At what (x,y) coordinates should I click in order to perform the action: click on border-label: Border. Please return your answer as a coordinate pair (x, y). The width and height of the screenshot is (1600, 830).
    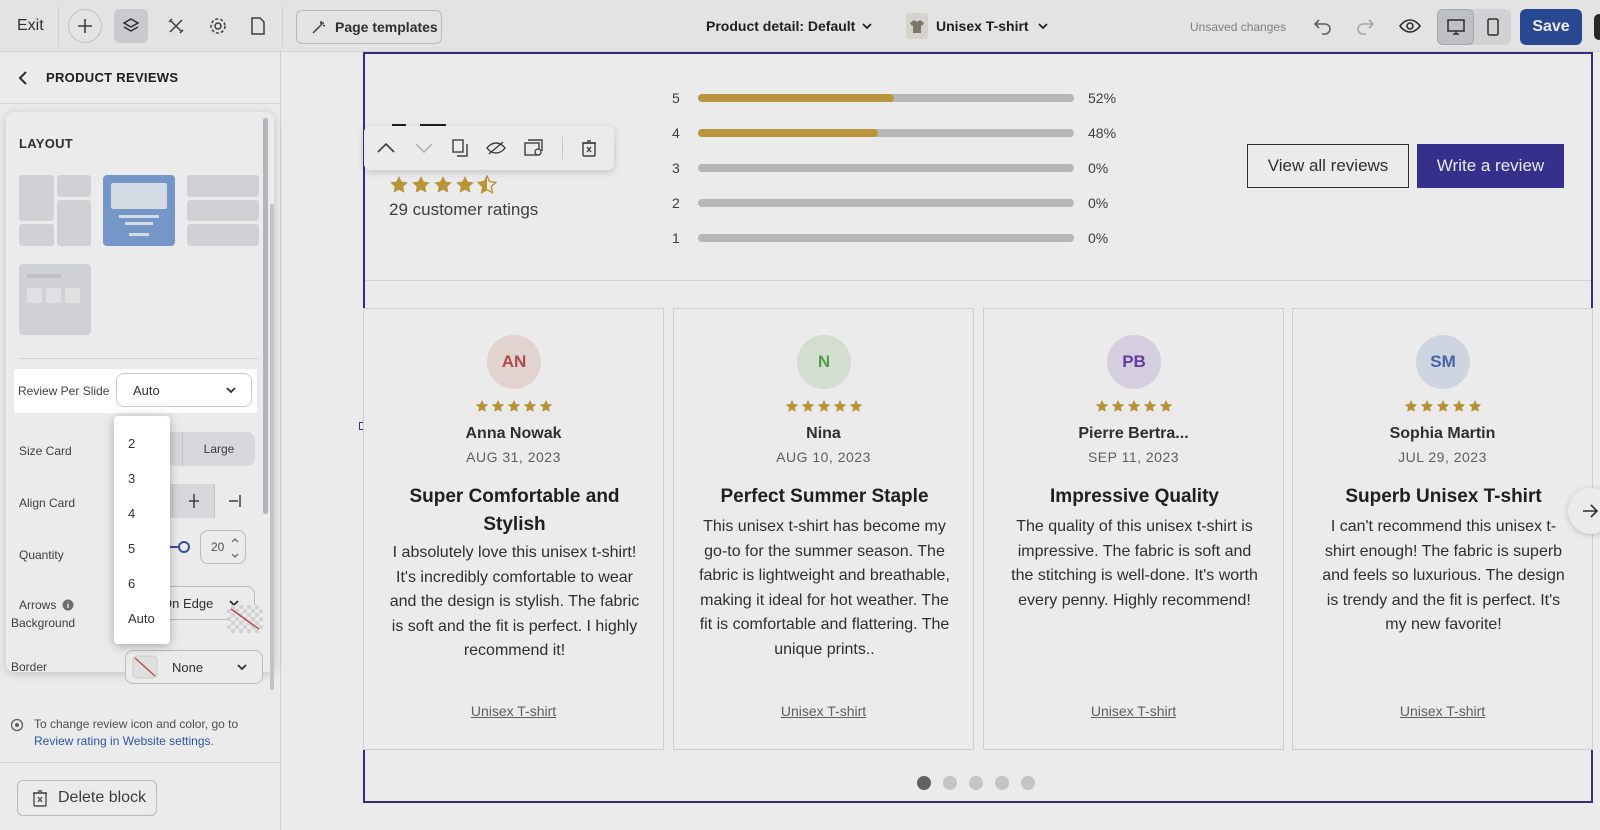
    Looking at the image, I should click on (29, 667).